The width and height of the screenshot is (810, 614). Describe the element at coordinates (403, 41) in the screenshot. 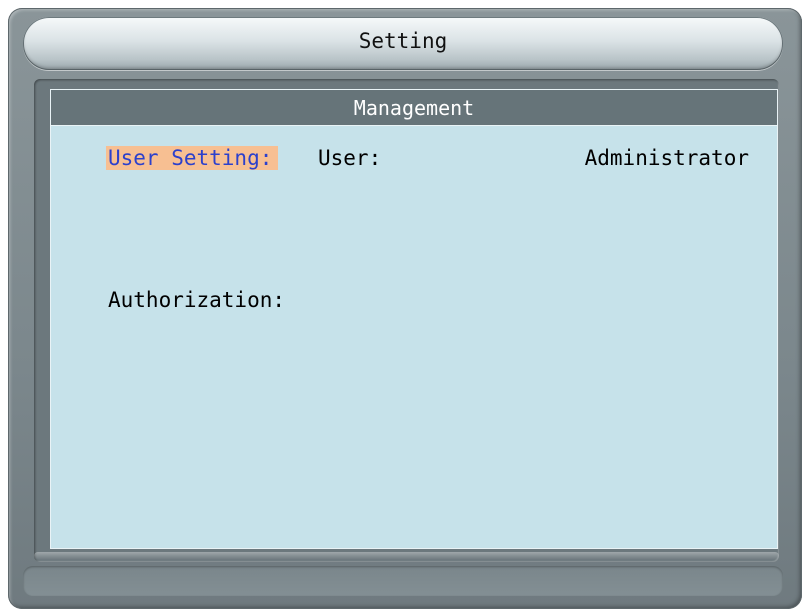

I see `window-title: Setting` at that location.